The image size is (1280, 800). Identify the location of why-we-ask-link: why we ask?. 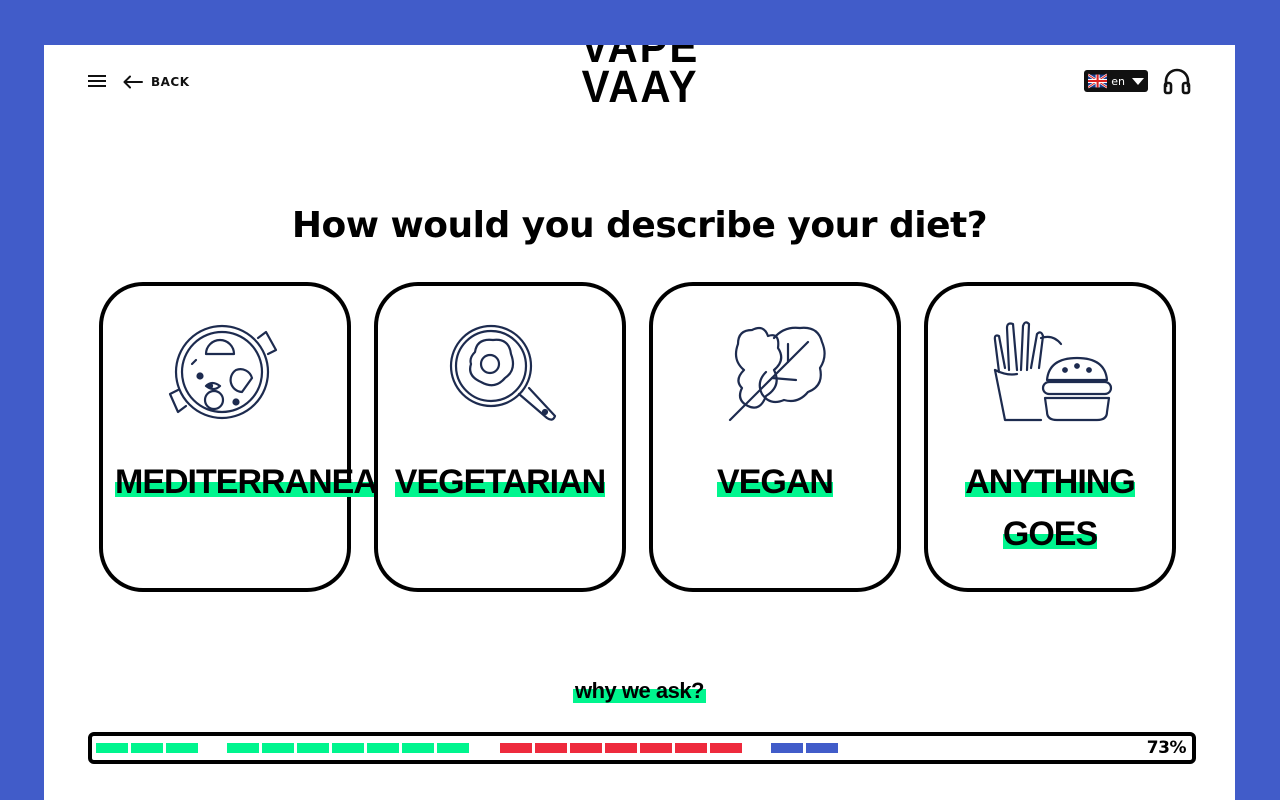
(639, 690).